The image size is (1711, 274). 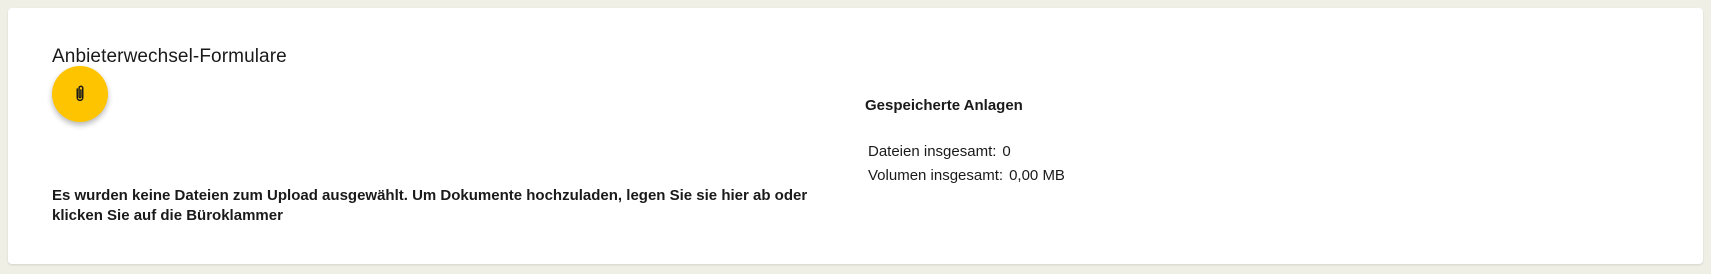 I want to click on volume-total-row: Volumen insgesamt: 0,00 MB, so click(x=966, y=176).